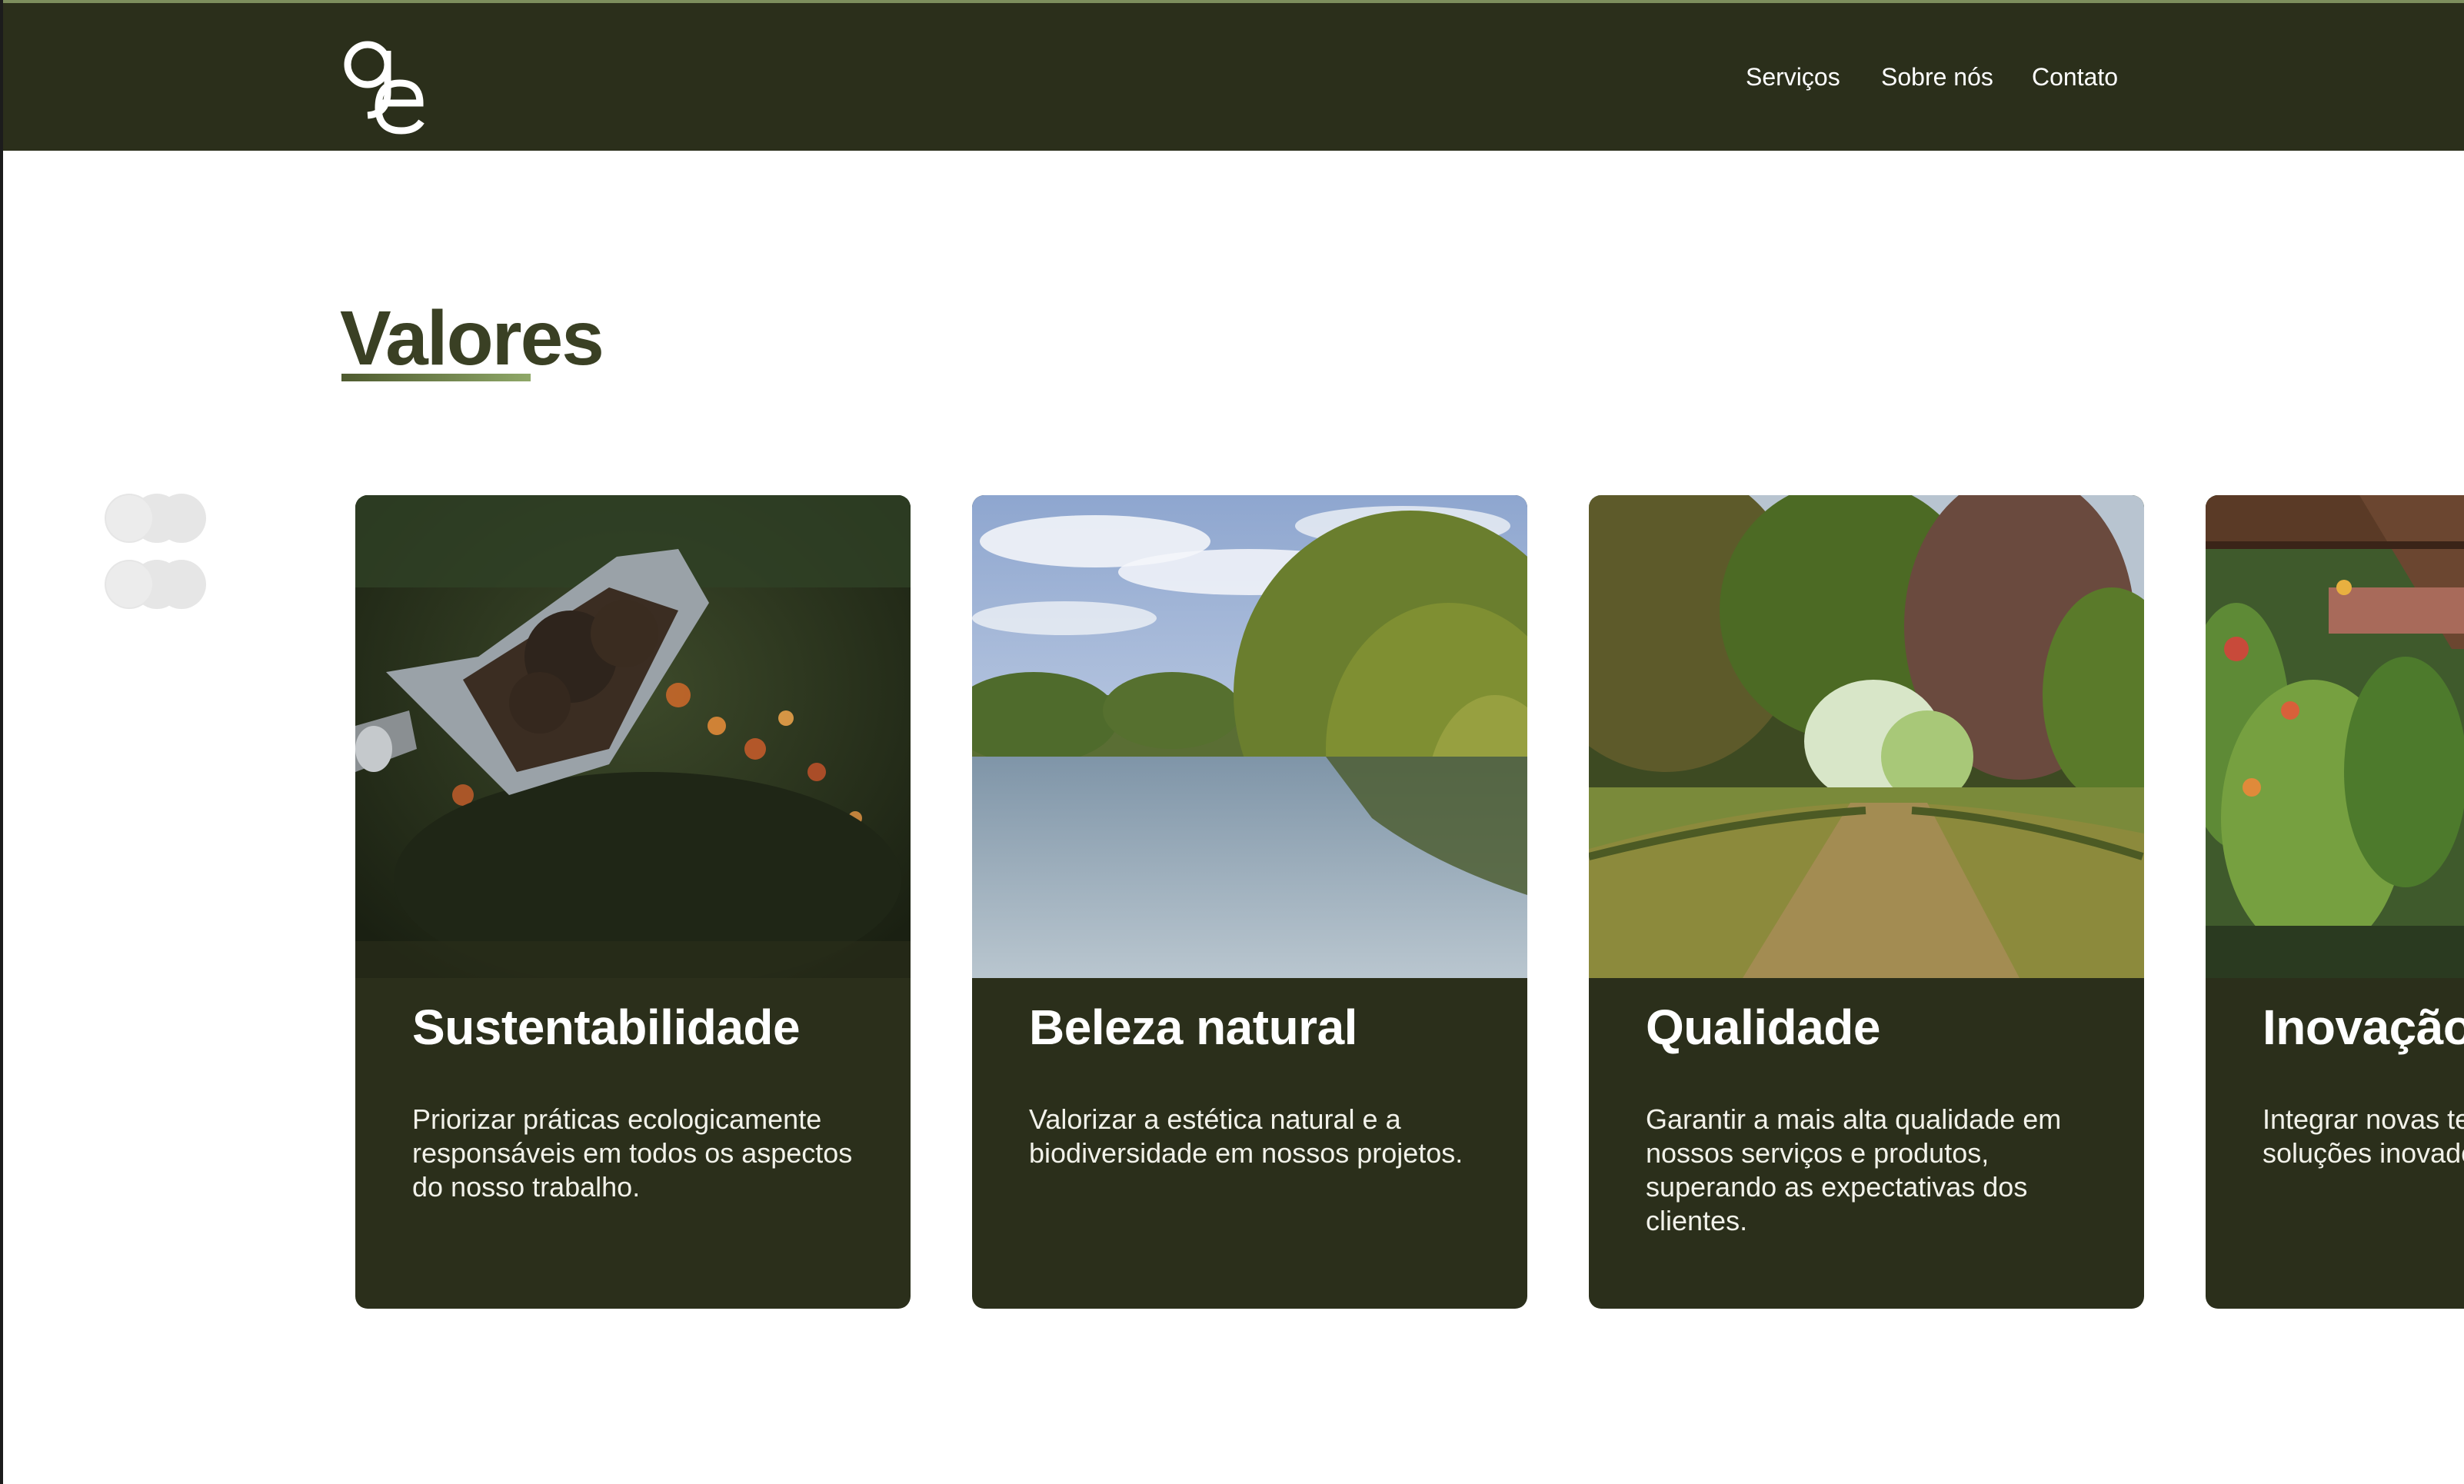 This screenshot has height=1484, width=2464. What do you see at coordinates (2075, 78) in the screenshot?
I see `nav-link-contato: Contato` at bounding box center [2075, 78].